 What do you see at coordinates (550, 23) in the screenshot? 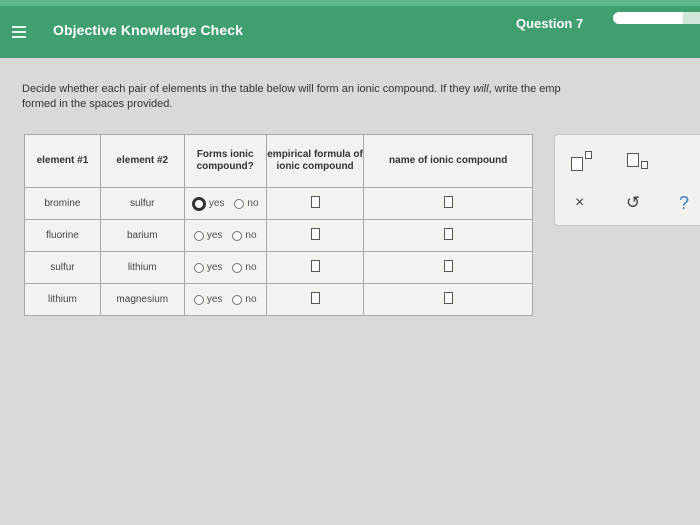
I see `question-label: Question 7` at bounding box center [550, 23].